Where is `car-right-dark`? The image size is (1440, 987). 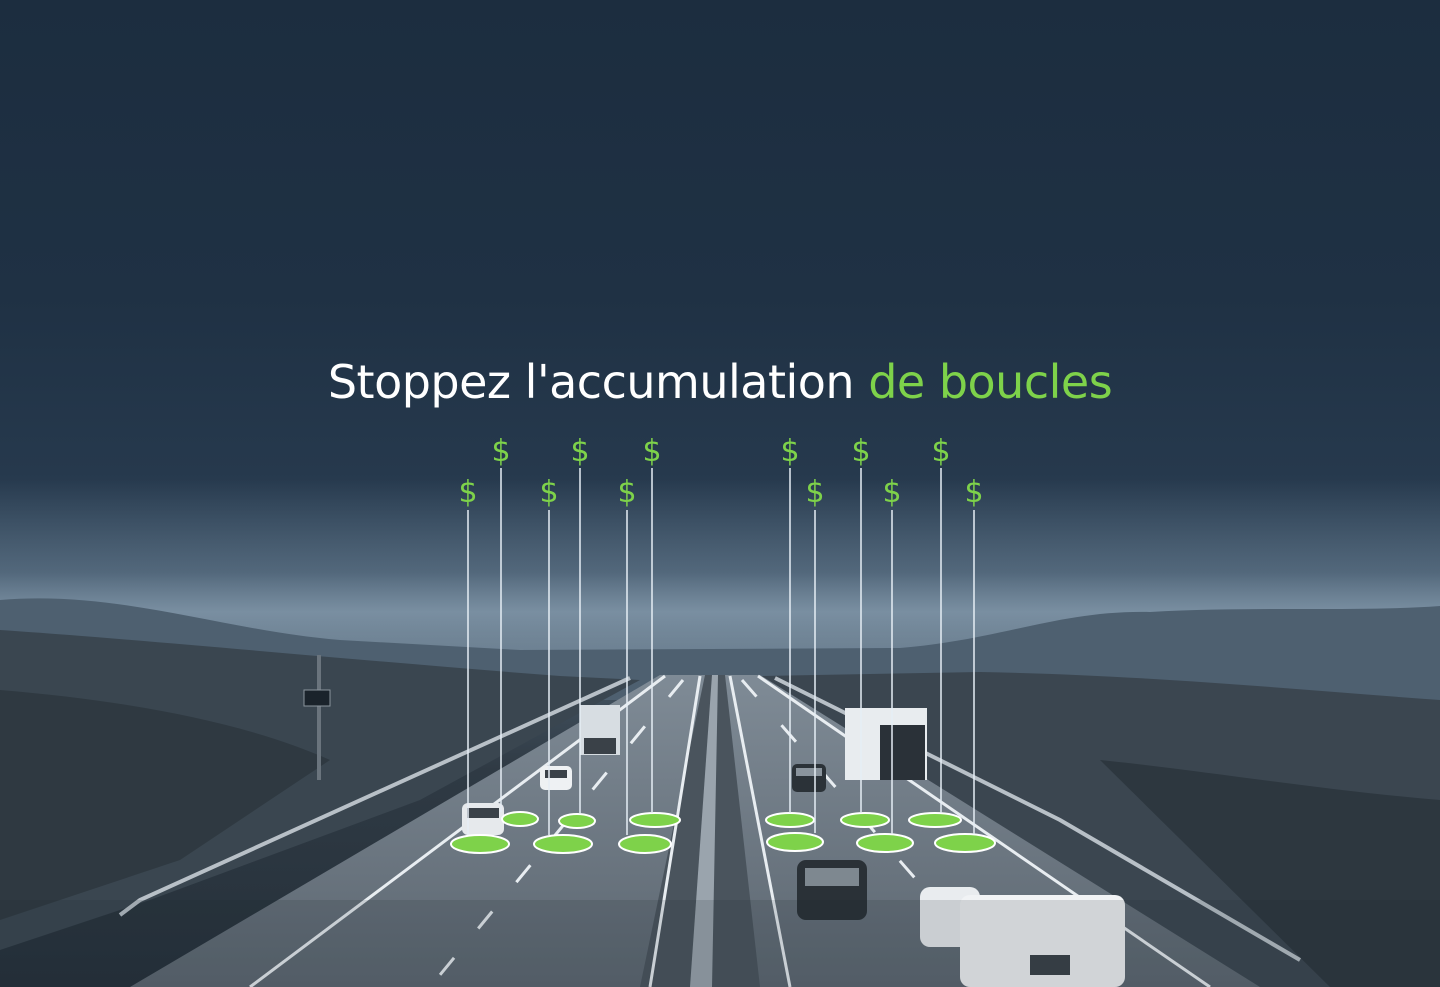
car-right-dark is located at coordinates (809, 778).